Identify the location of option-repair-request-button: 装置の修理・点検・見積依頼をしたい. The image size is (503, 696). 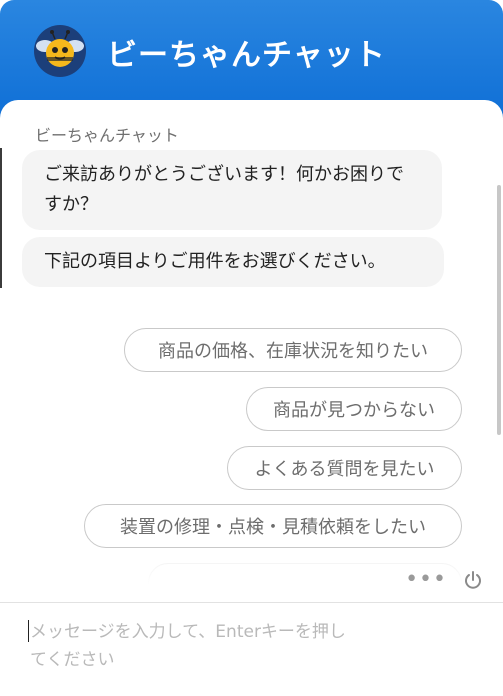
(273, 526).